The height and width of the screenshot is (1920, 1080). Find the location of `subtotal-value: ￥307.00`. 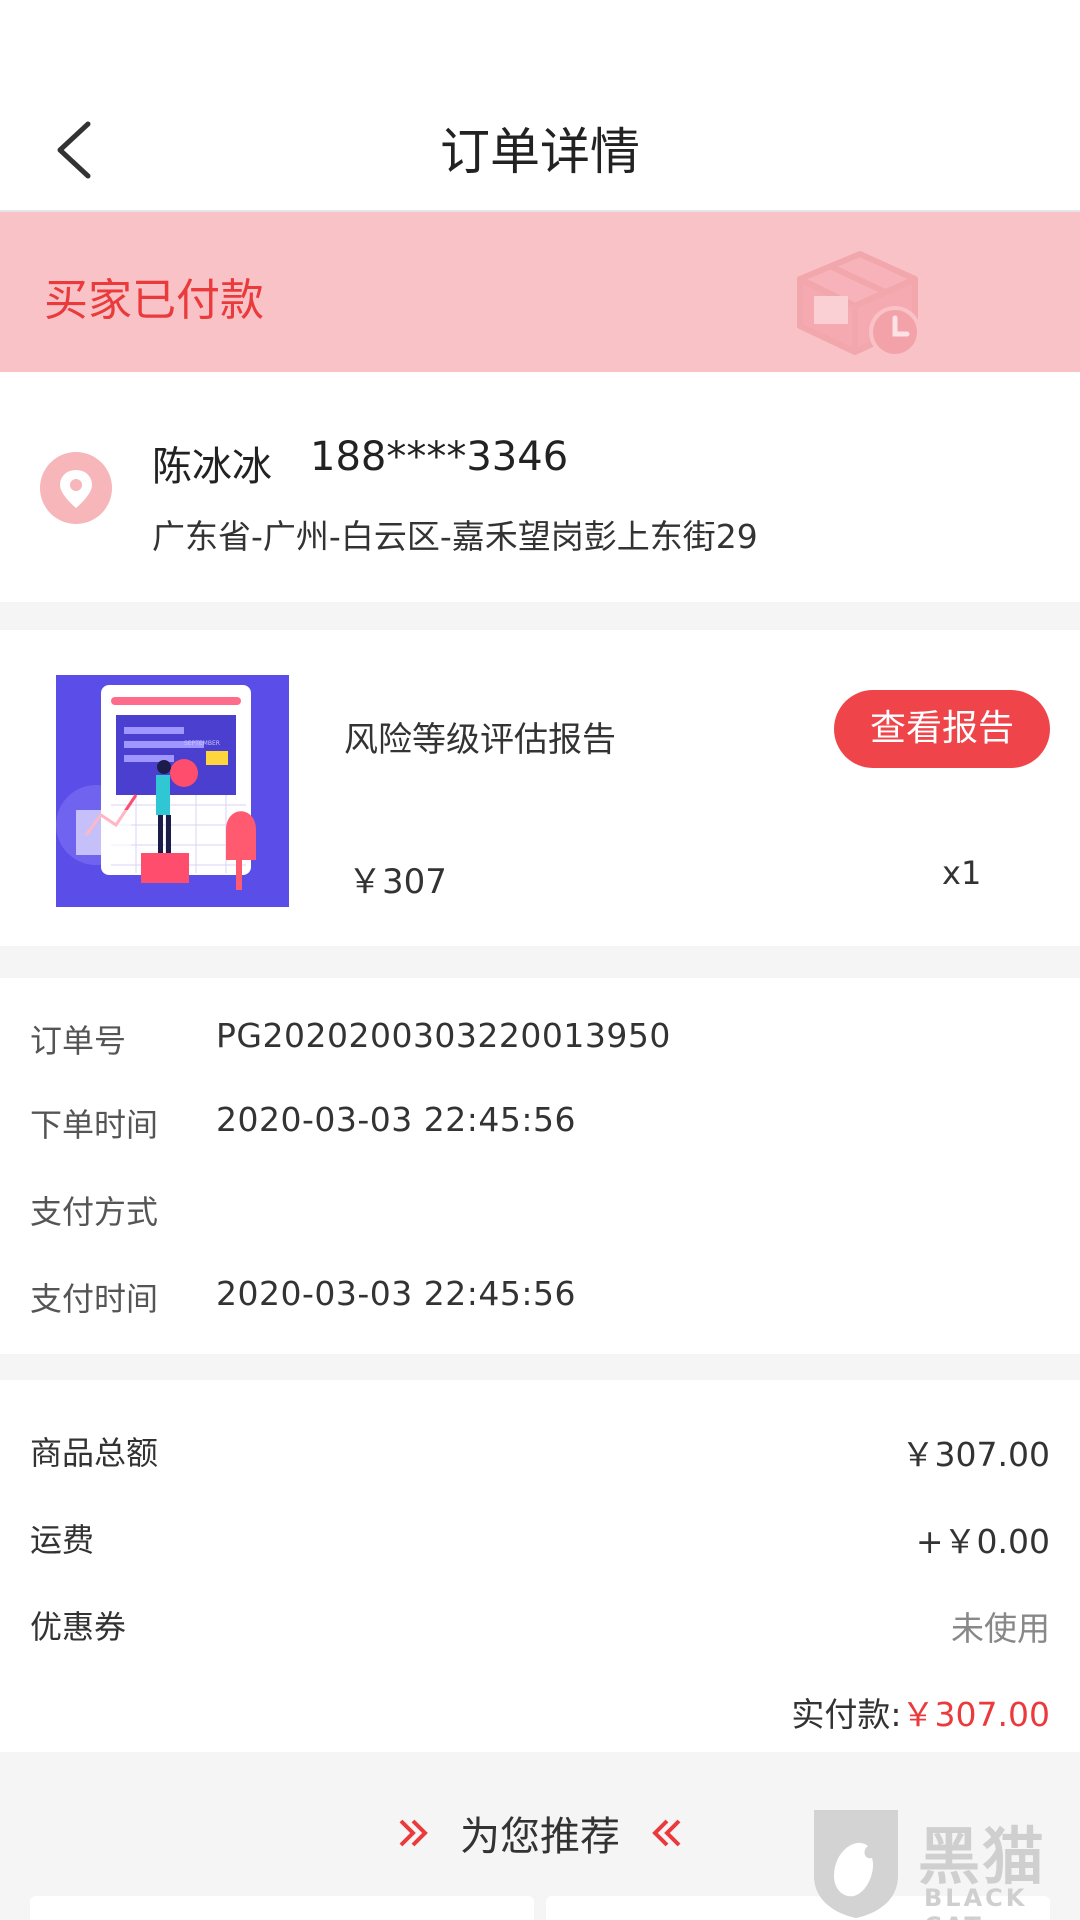

subtotal-value: ￥307.00 is located at coordinates (975, 1454).